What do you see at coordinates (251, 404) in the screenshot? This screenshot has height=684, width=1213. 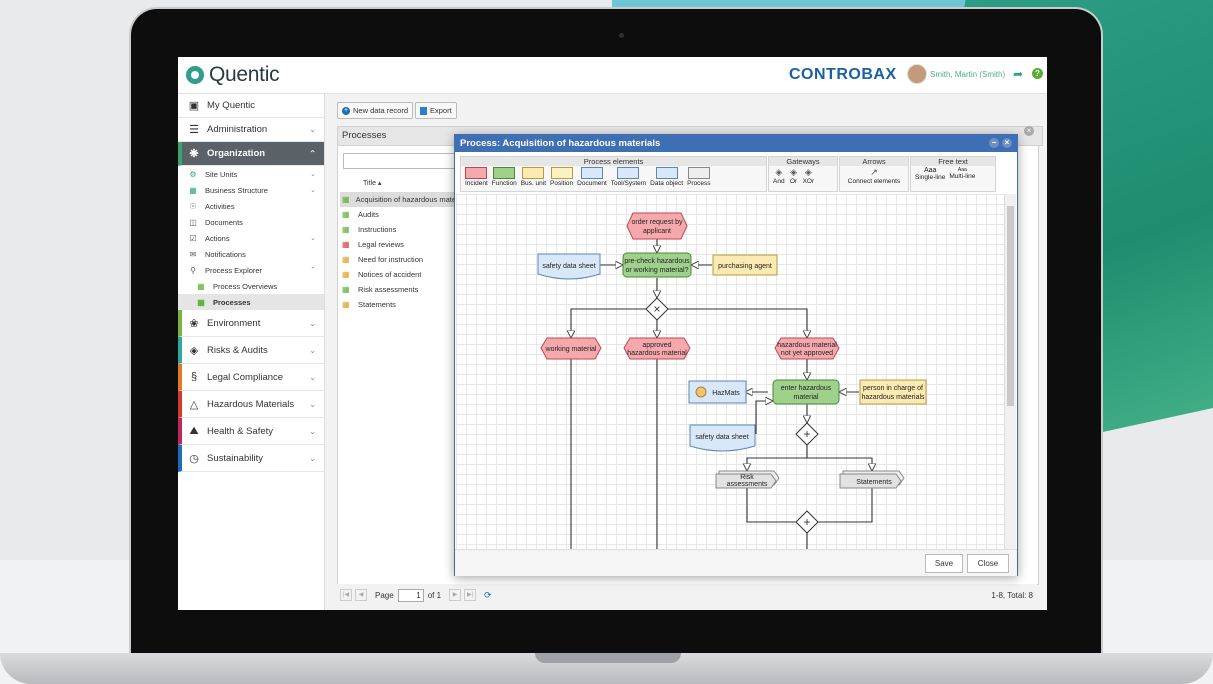 I see `sidebar-item-hazardous-materials: △ Hazardous Materials ⌄` at bounding box center [251, 404].